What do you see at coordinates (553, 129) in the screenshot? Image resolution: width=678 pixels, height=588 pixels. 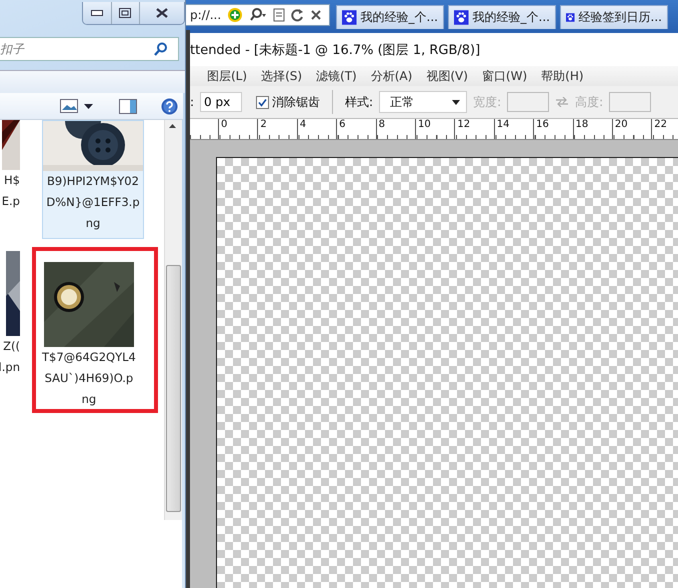 I see `ruler-number: 16` at bounding box center [553, 129].